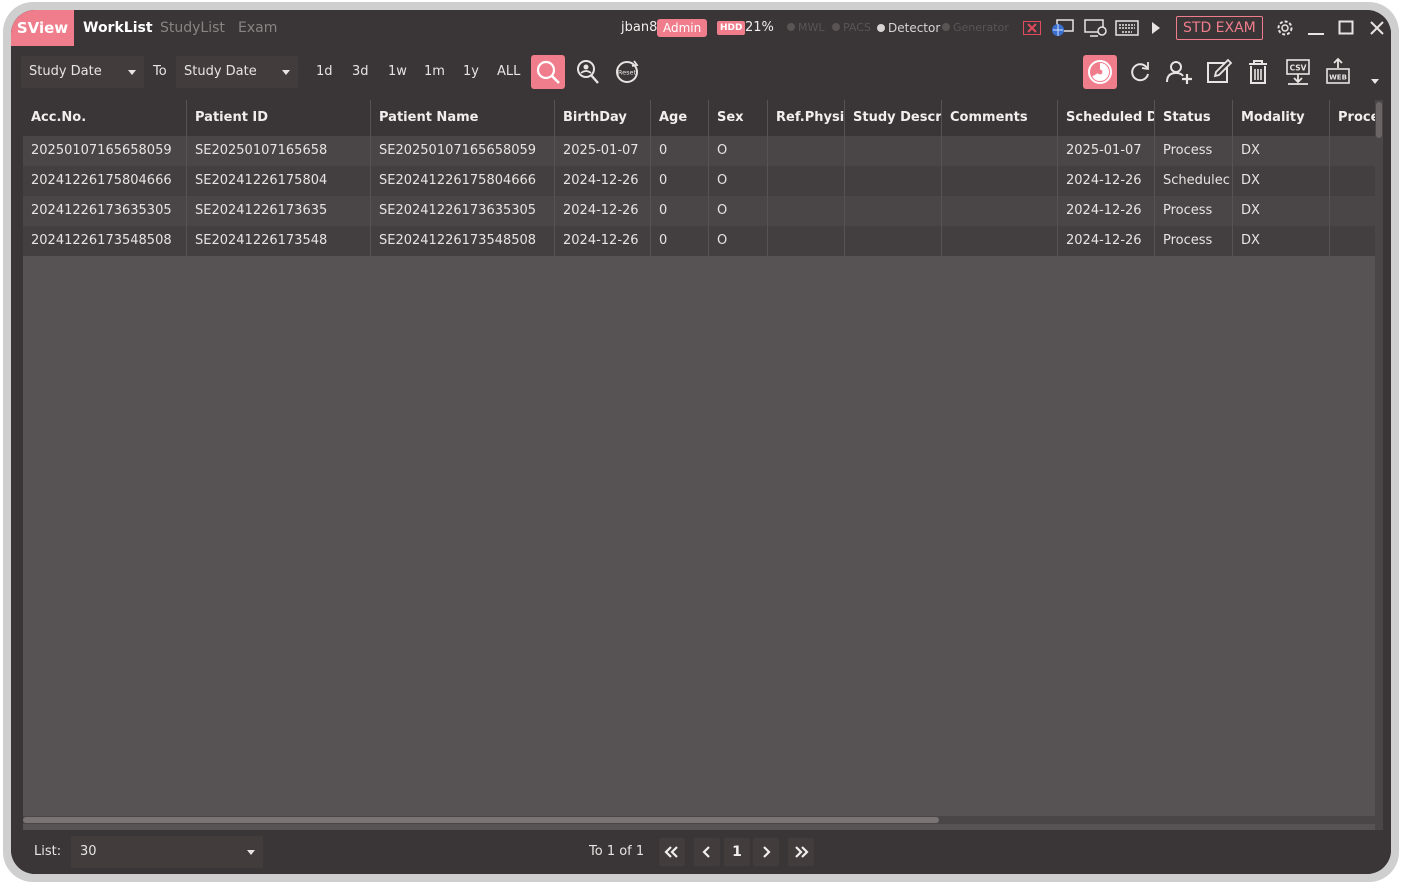 The height and width of the screenshot is (885, 1402). What do you see at coordinates (360, 72) in the screenshot?
I see `range-3d-button: 3d` at bounding box center [360, 72].